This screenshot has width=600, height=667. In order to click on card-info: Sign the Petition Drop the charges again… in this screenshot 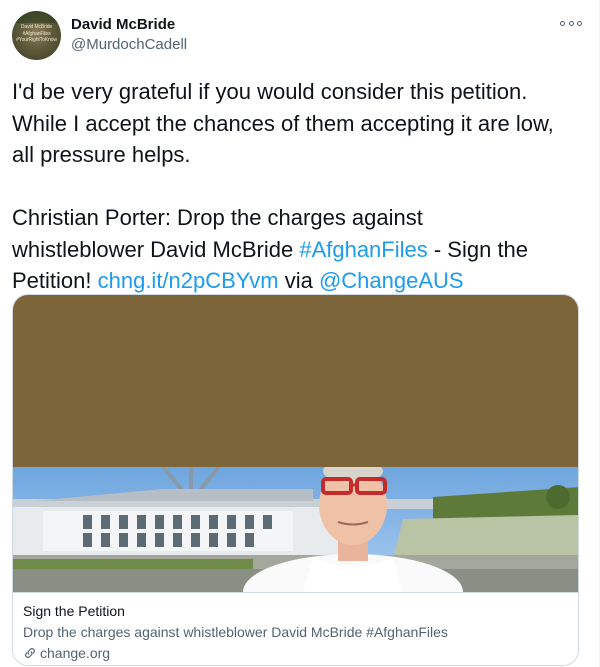, I will do `click(295, 628)`.